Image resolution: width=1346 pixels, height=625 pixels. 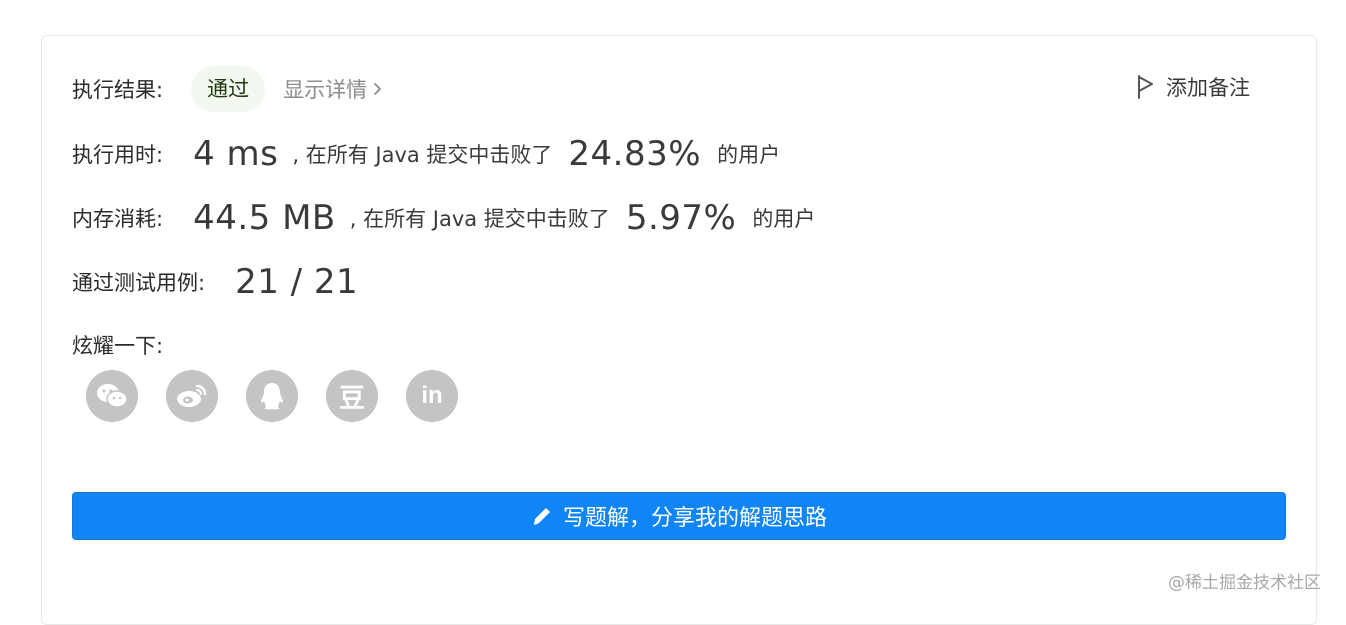 I want to click on qq-icon, so click(x=272, y=396).